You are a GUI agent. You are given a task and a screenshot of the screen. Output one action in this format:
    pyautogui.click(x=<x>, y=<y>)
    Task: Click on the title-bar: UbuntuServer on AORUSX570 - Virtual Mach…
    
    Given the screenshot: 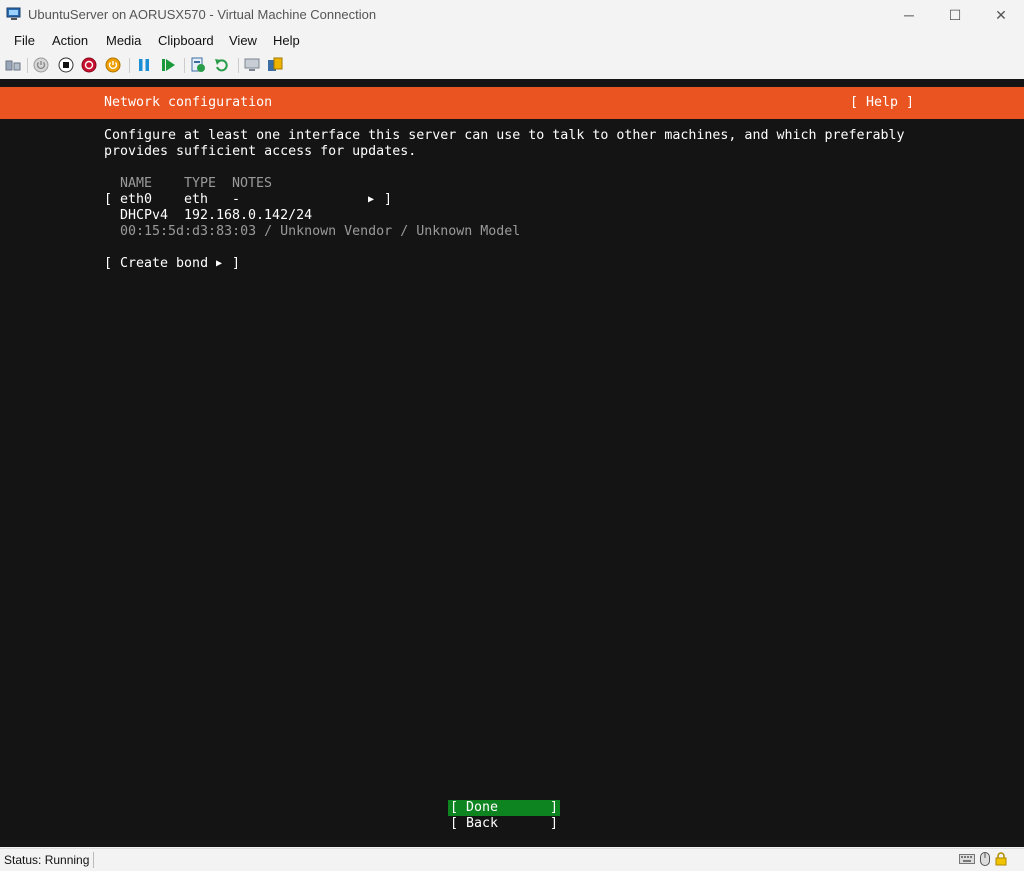 What is the action you would take?
    pyautogui.click(x=512, y=15)
    